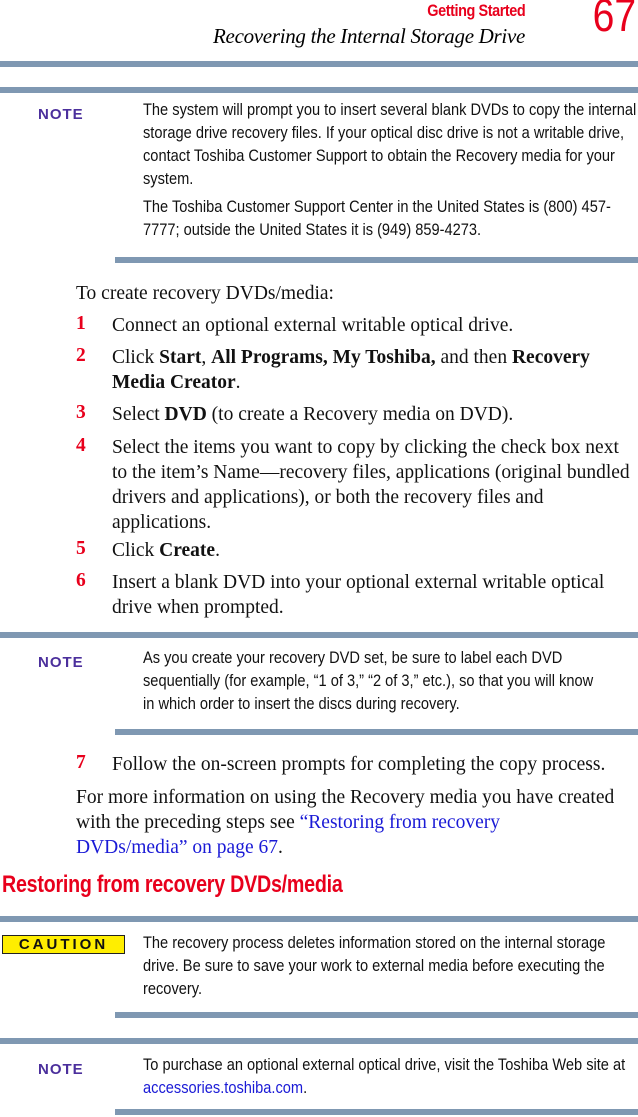  I want to click on ui-term: Create, so click(187, 550).